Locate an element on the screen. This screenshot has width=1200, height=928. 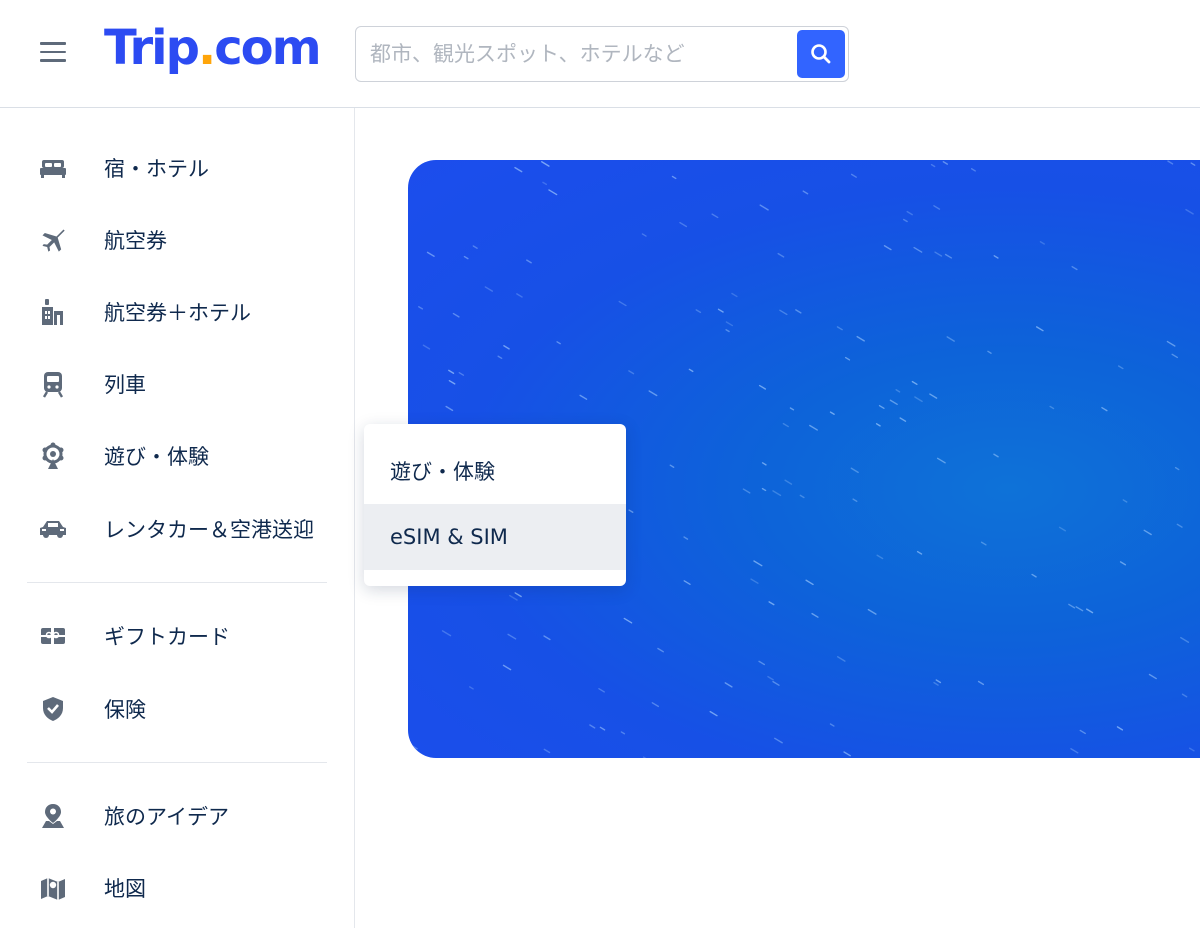
menu-icon is located at coordinates (53, 53).